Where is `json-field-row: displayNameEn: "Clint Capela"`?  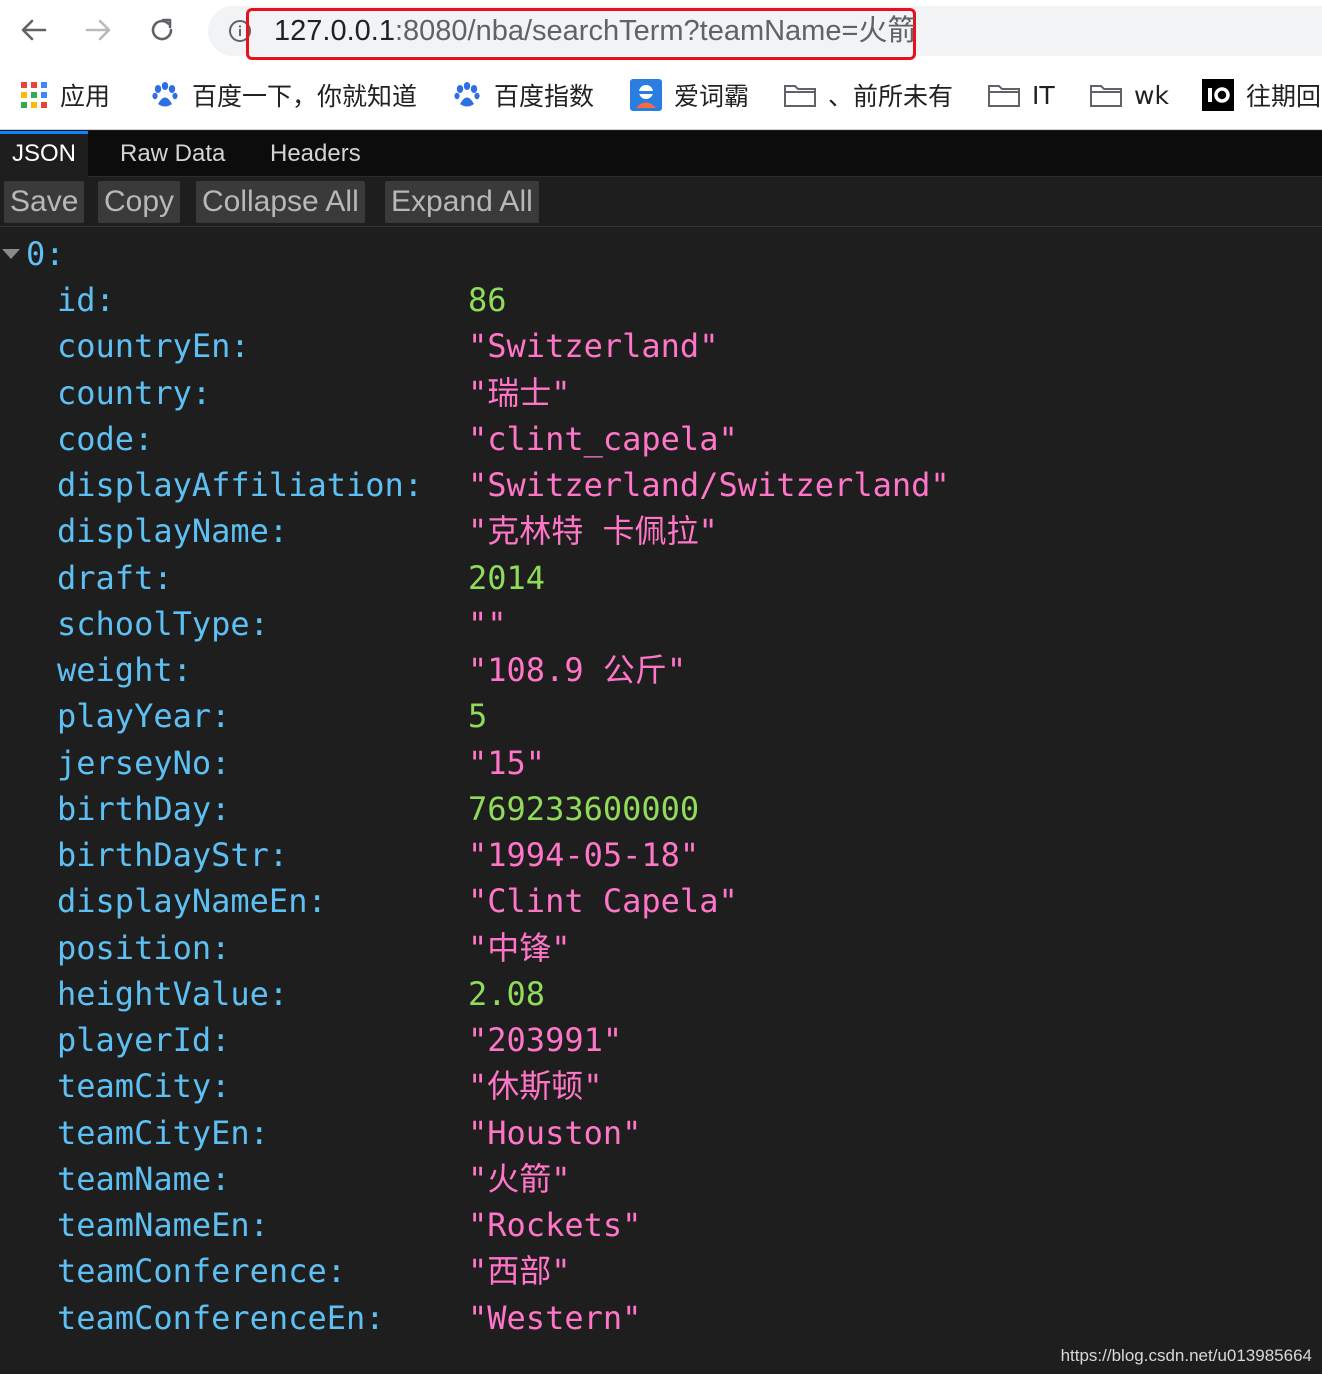 json-field-row: displayNameEn: "Clint Capela" is located at coordinates (661, 902).